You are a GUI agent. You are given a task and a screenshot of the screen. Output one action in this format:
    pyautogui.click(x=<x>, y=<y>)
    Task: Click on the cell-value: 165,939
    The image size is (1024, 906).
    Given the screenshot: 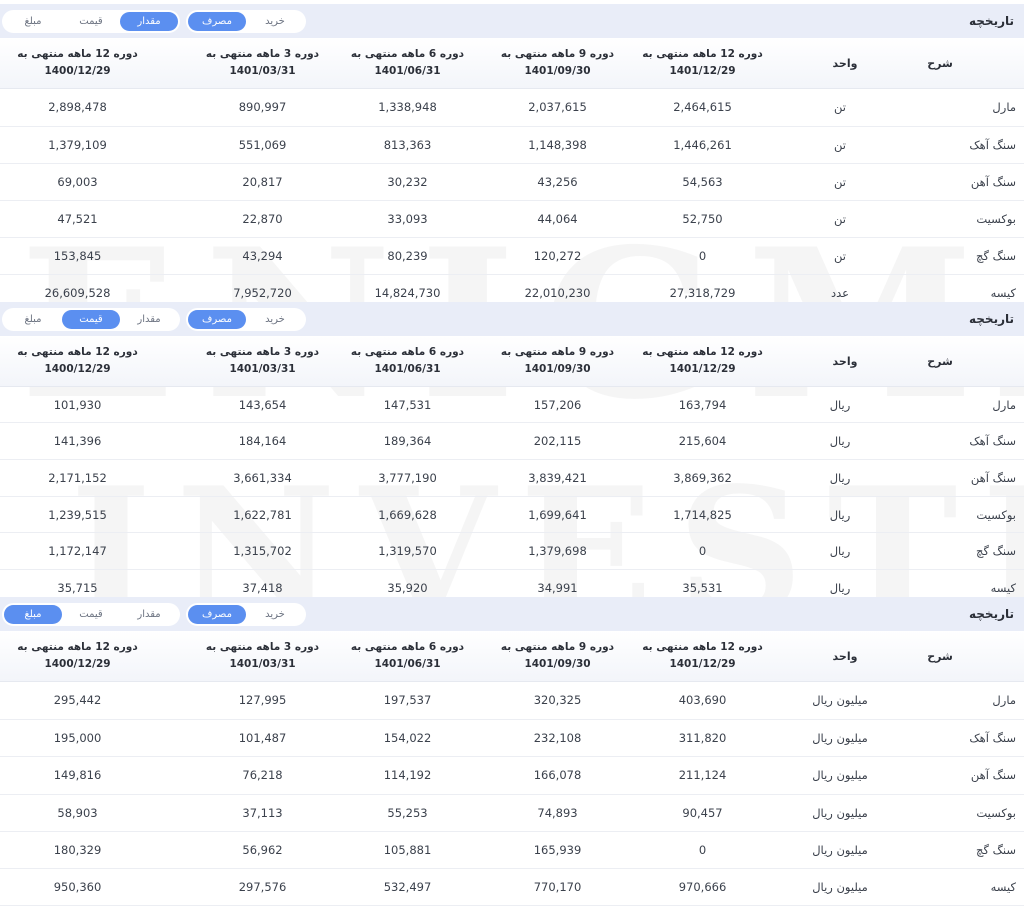 What is the action you would take?
    pyautogui.click(x=557, y=850)
    